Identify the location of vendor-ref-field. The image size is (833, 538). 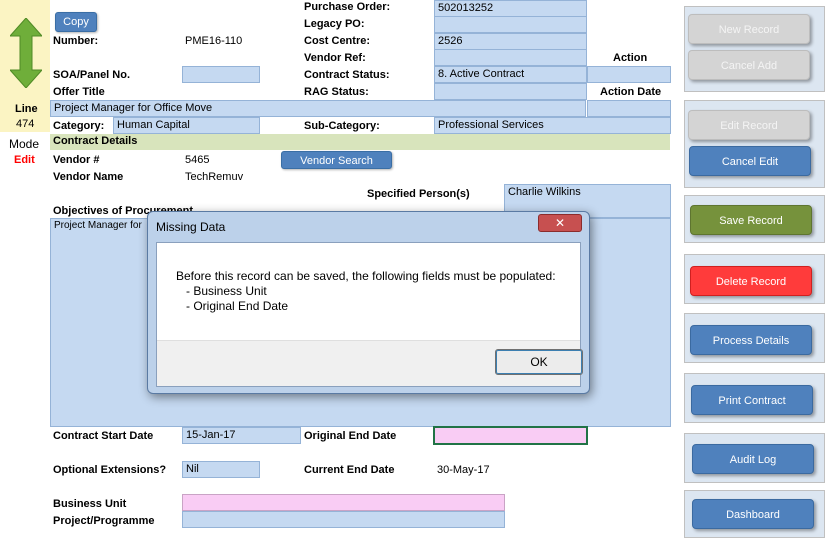
(510, 57).